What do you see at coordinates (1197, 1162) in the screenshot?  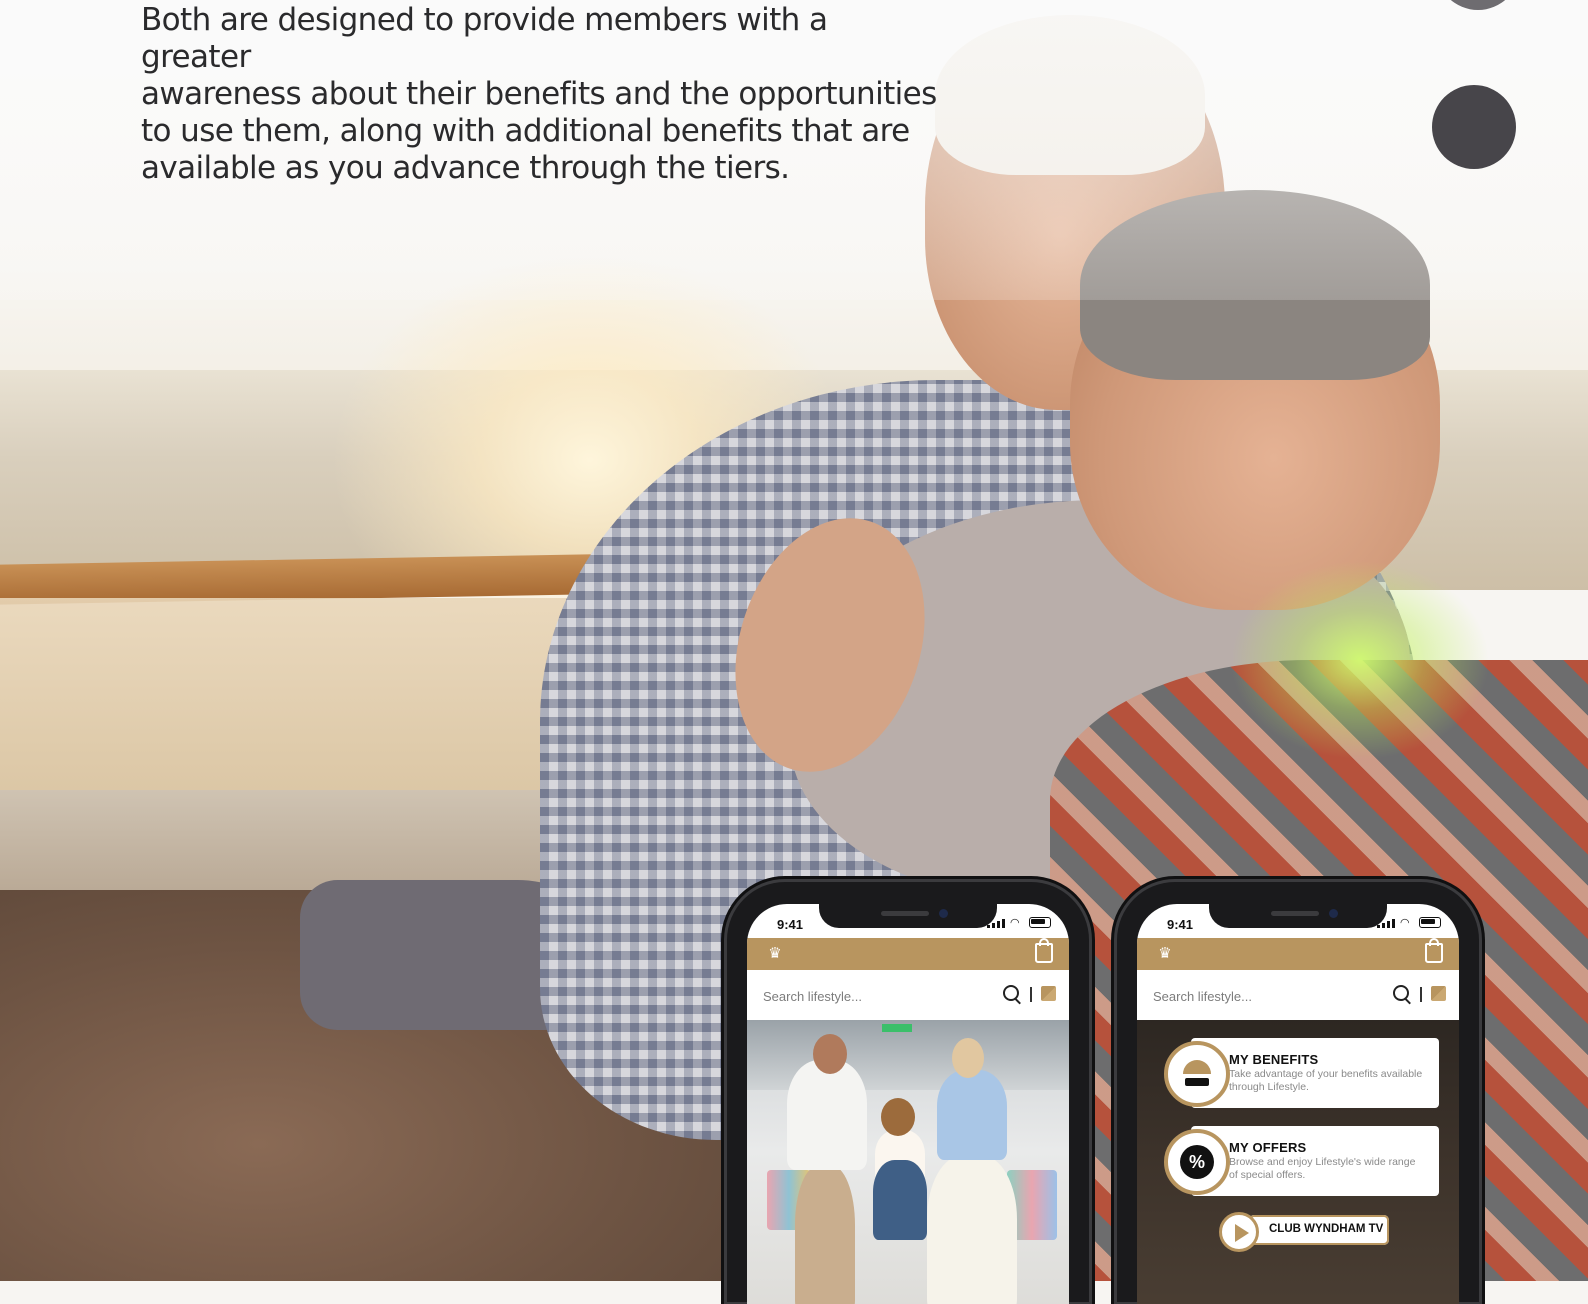 I see `percent-badge-icon: %` at bounding box center [1197, 1162].